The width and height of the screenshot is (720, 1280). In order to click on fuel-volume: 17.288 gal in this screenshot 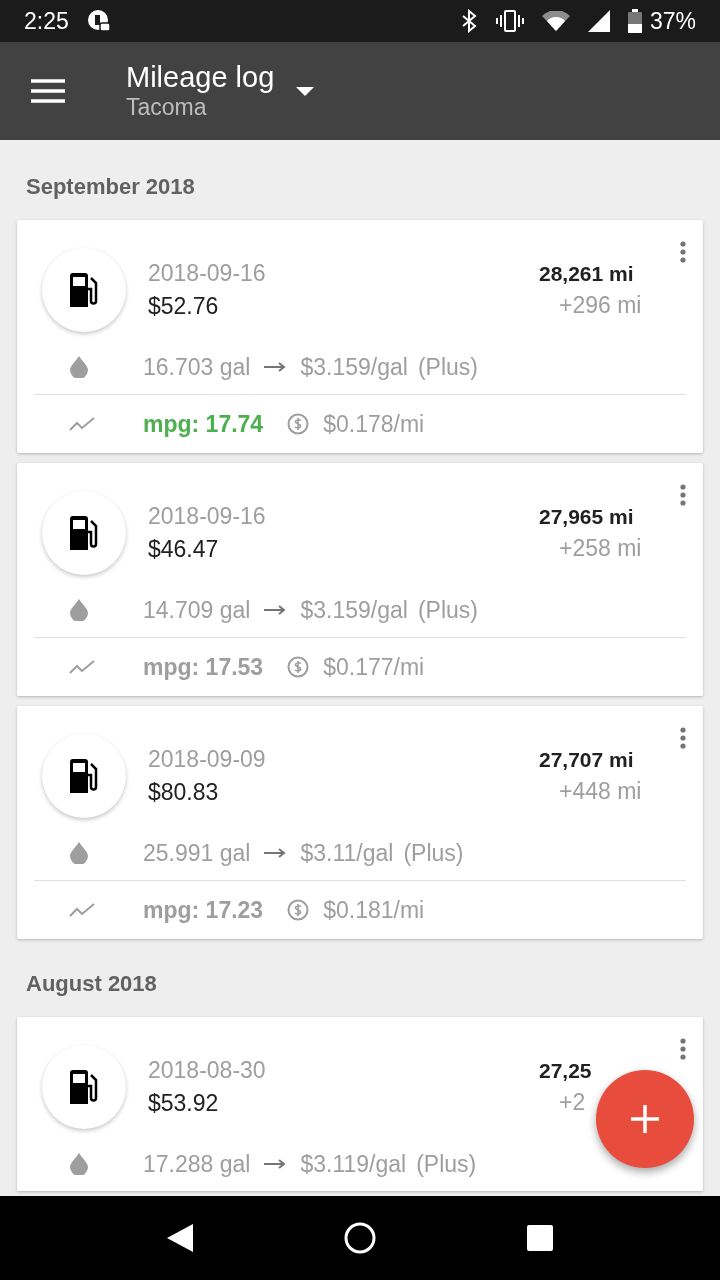, I will do `click(197, 1164)`.